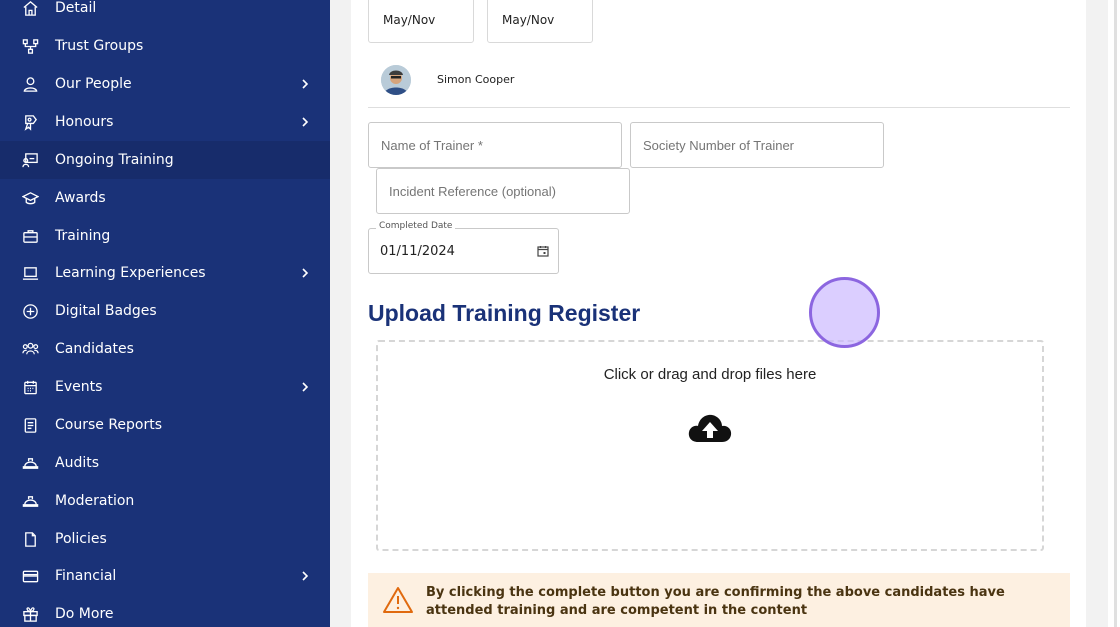  What do you see at coordinates (106, 311) in the screenshot?
I see `sidebar-item-label: Digital Badges` at bounding box center [106, 311].